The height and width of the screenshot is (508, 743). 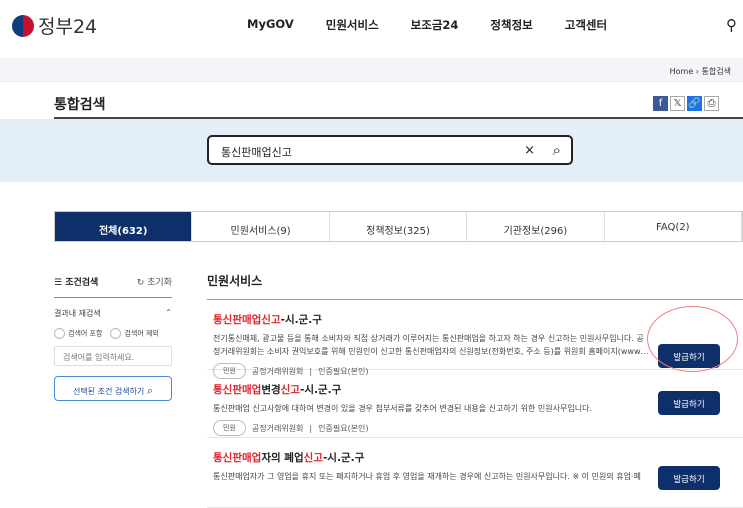 What do you see at coordinates (682, 71) in the screenshot?
I see `breadcrumb-home: Home` at bounding box center [682, 71].